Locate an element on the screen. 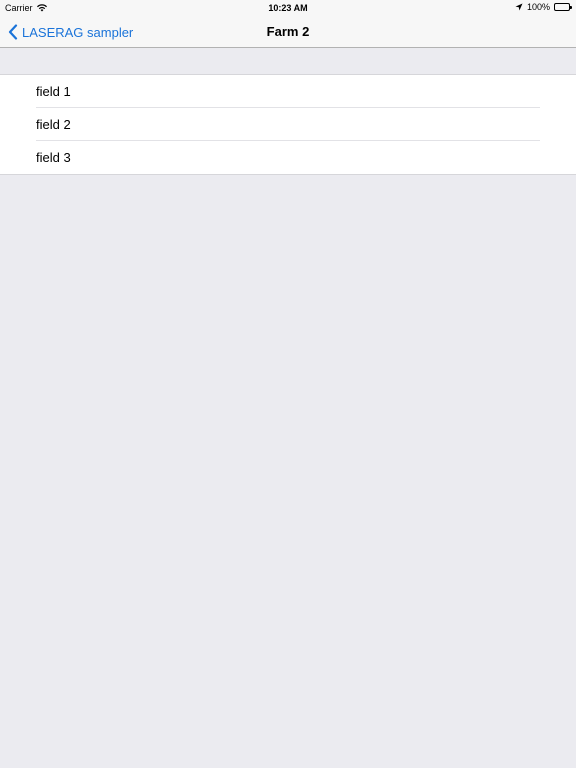 This screenshot has height=768, width=576. field-list: field 1 field 2 field 3 is located at coordinates (288, 124).